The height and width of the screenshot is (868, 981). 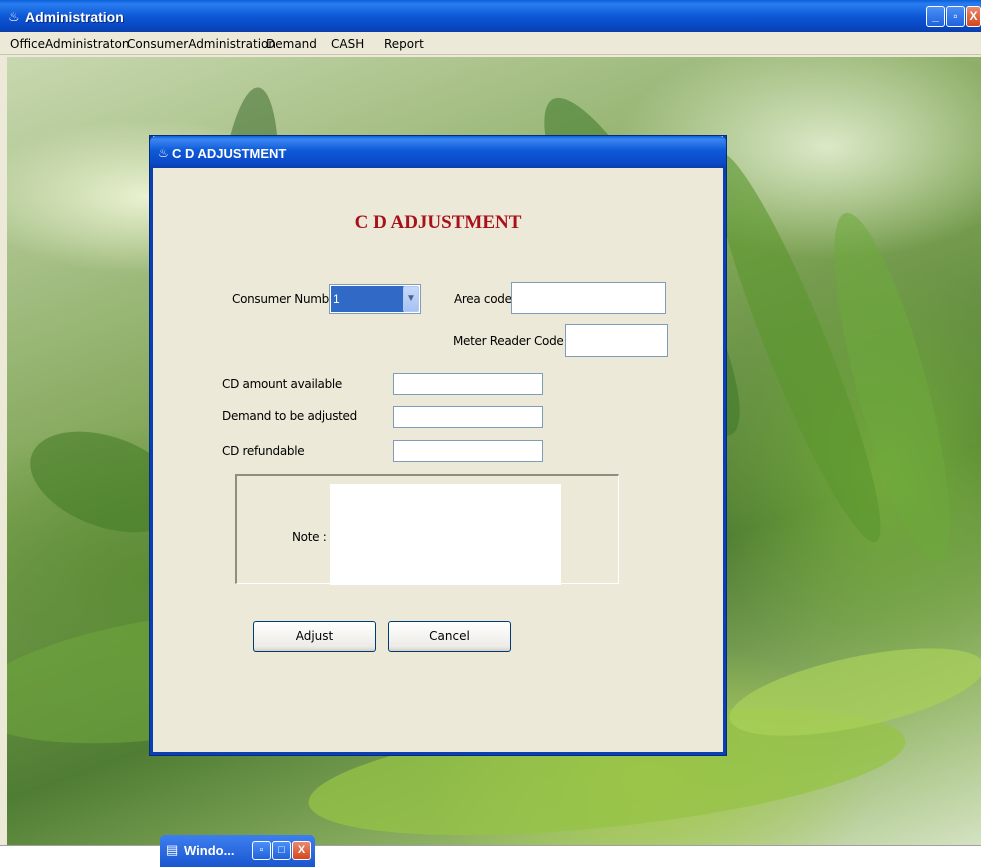 What do you see at coordinates (411, 299) in the screenshot?
I see `chevron-down-icon: ▼` at bounding box center [411, 299].